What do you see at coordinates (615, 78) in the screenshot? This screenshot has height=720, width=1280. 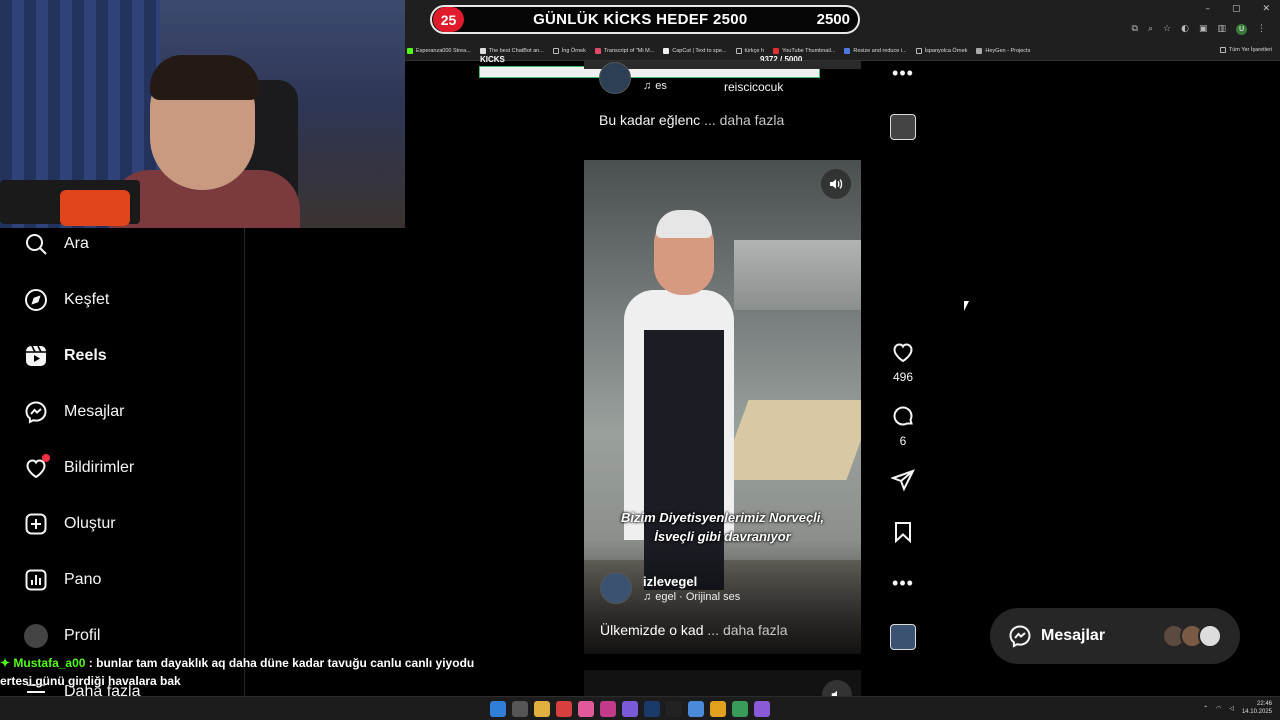 I see `previous-post-avatar` at bounding box center [615, 78].